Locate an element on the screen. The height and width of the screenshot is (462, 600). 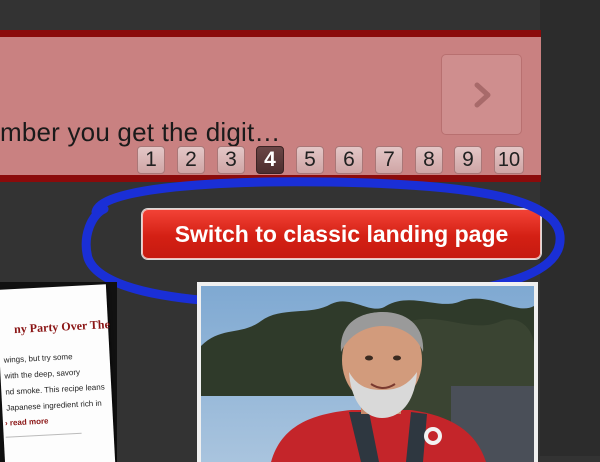
card-divider is located at coordinates (43, 435).